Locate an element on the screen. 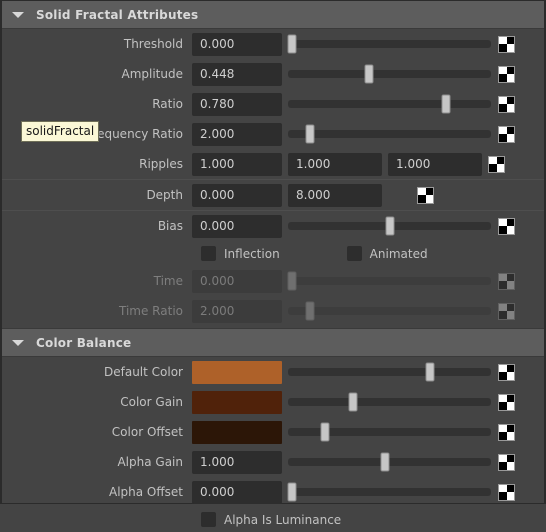 The width and height of the screenshot is (546, 532). label-bias: Bias is located at coordinates (170, 226).